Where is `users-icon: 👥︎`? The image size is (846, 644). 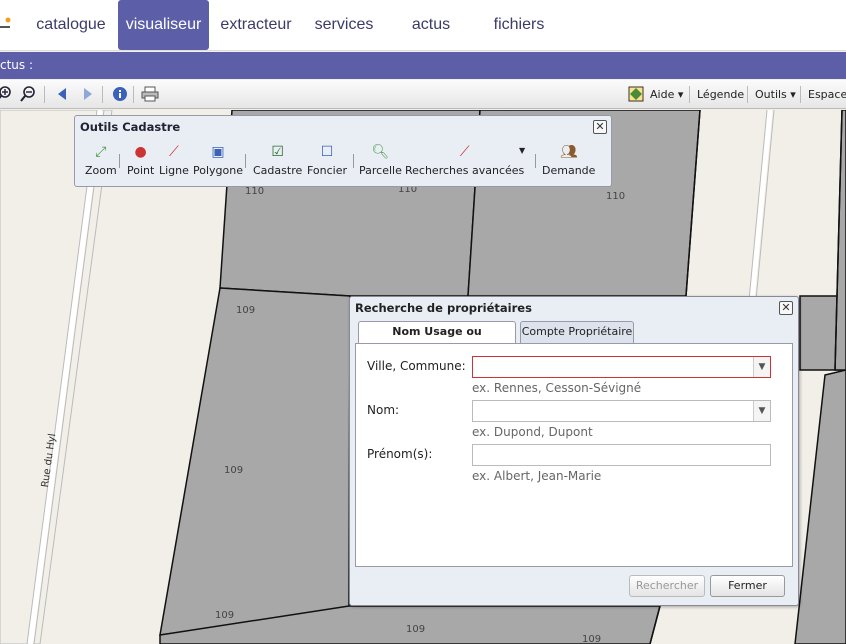 users-icon: 👥︎ is located at coordinates (568, 152).